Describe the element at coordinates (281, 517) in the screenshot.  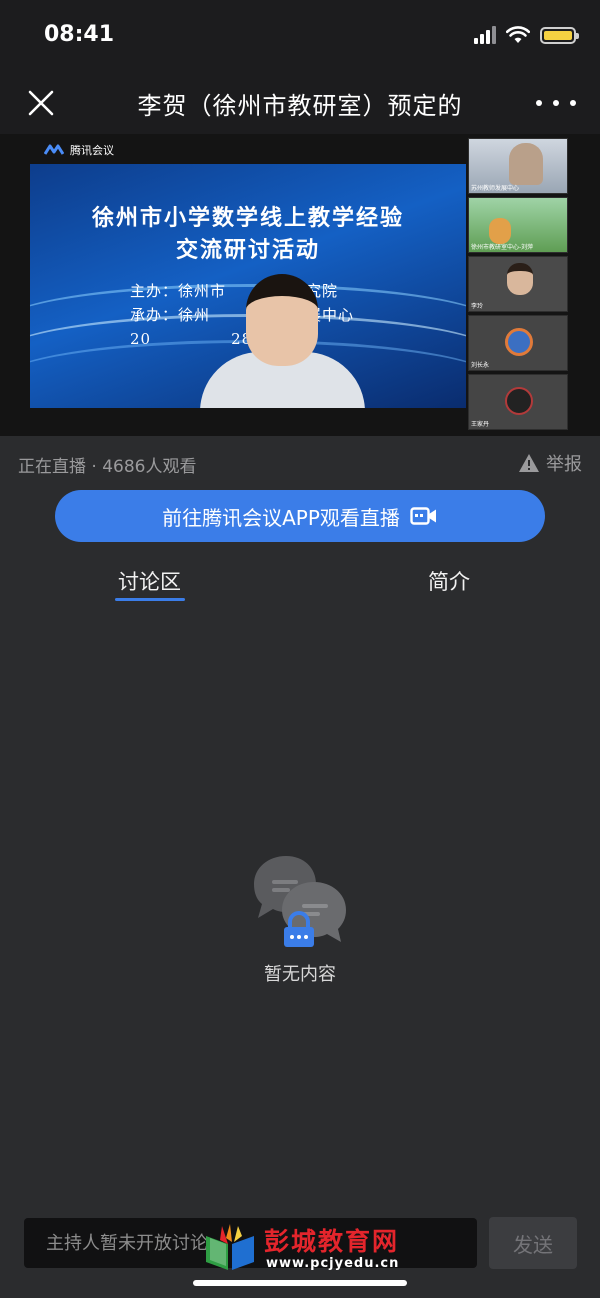
I see `open-app-label: 前往腾讯会议APP观看直播` at that location.